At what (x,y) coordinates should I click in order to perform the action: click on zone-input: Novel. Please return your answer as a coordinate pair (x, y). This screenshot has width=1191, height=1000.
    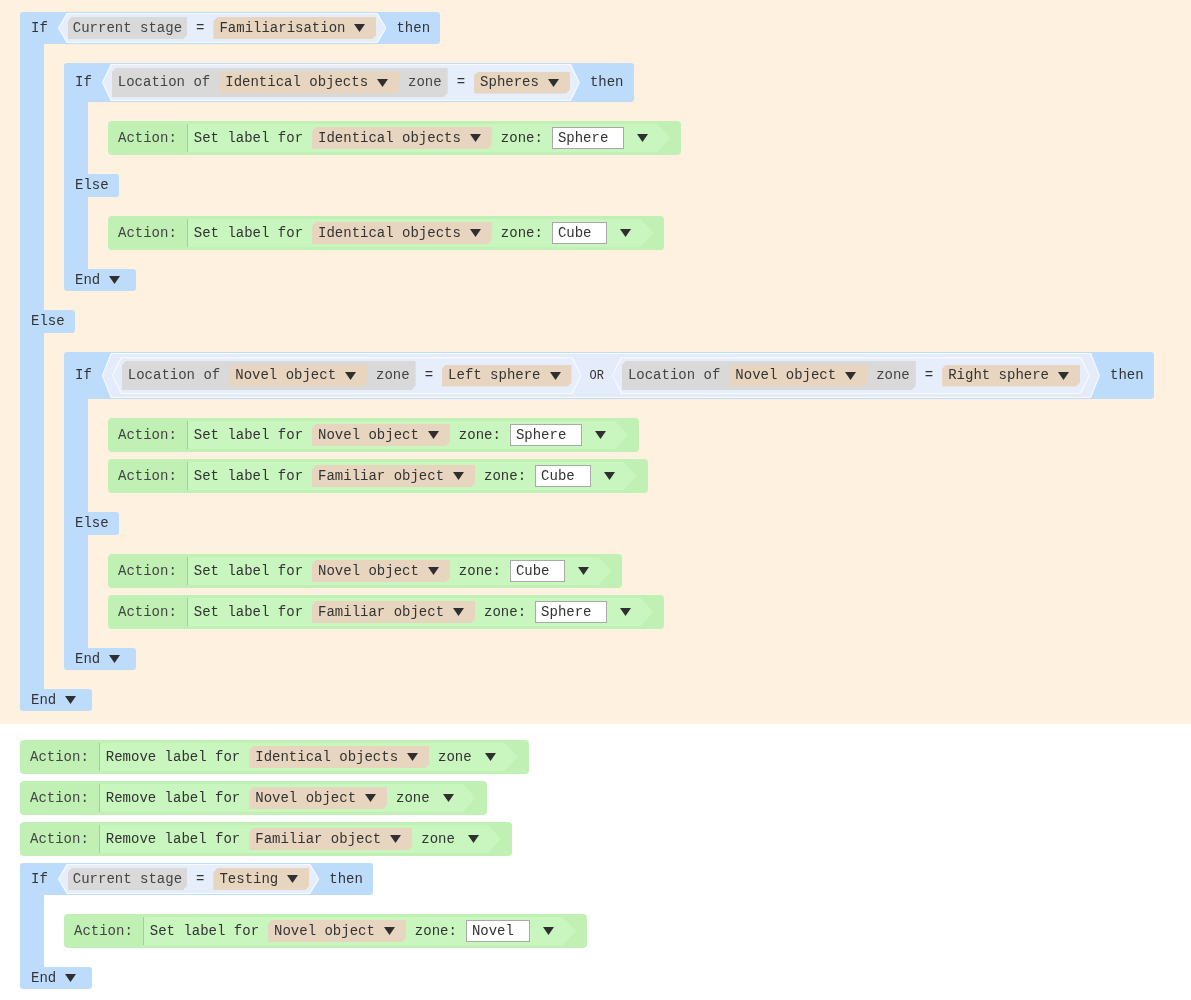
    Looking at the image, I should click on (497, 931).